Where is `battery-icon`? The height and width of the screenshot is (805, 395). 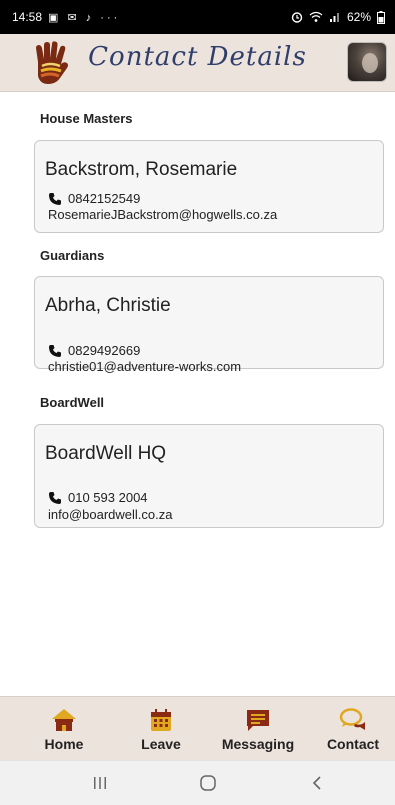
battery-icon is located at coordinates (381, 17).